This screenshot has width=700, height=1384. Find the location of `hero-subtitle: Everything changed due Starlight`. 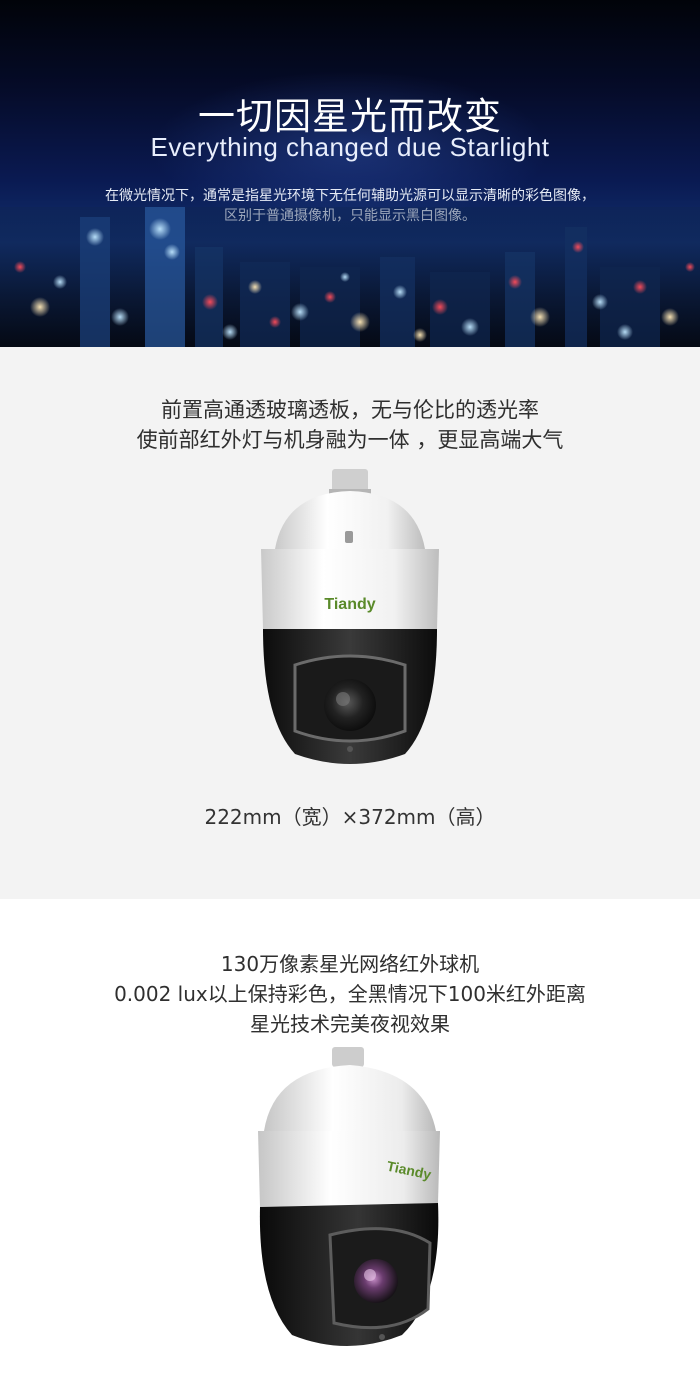

hero-subtitle: Everything changed due Starlight is located at coordinates (350, 147).